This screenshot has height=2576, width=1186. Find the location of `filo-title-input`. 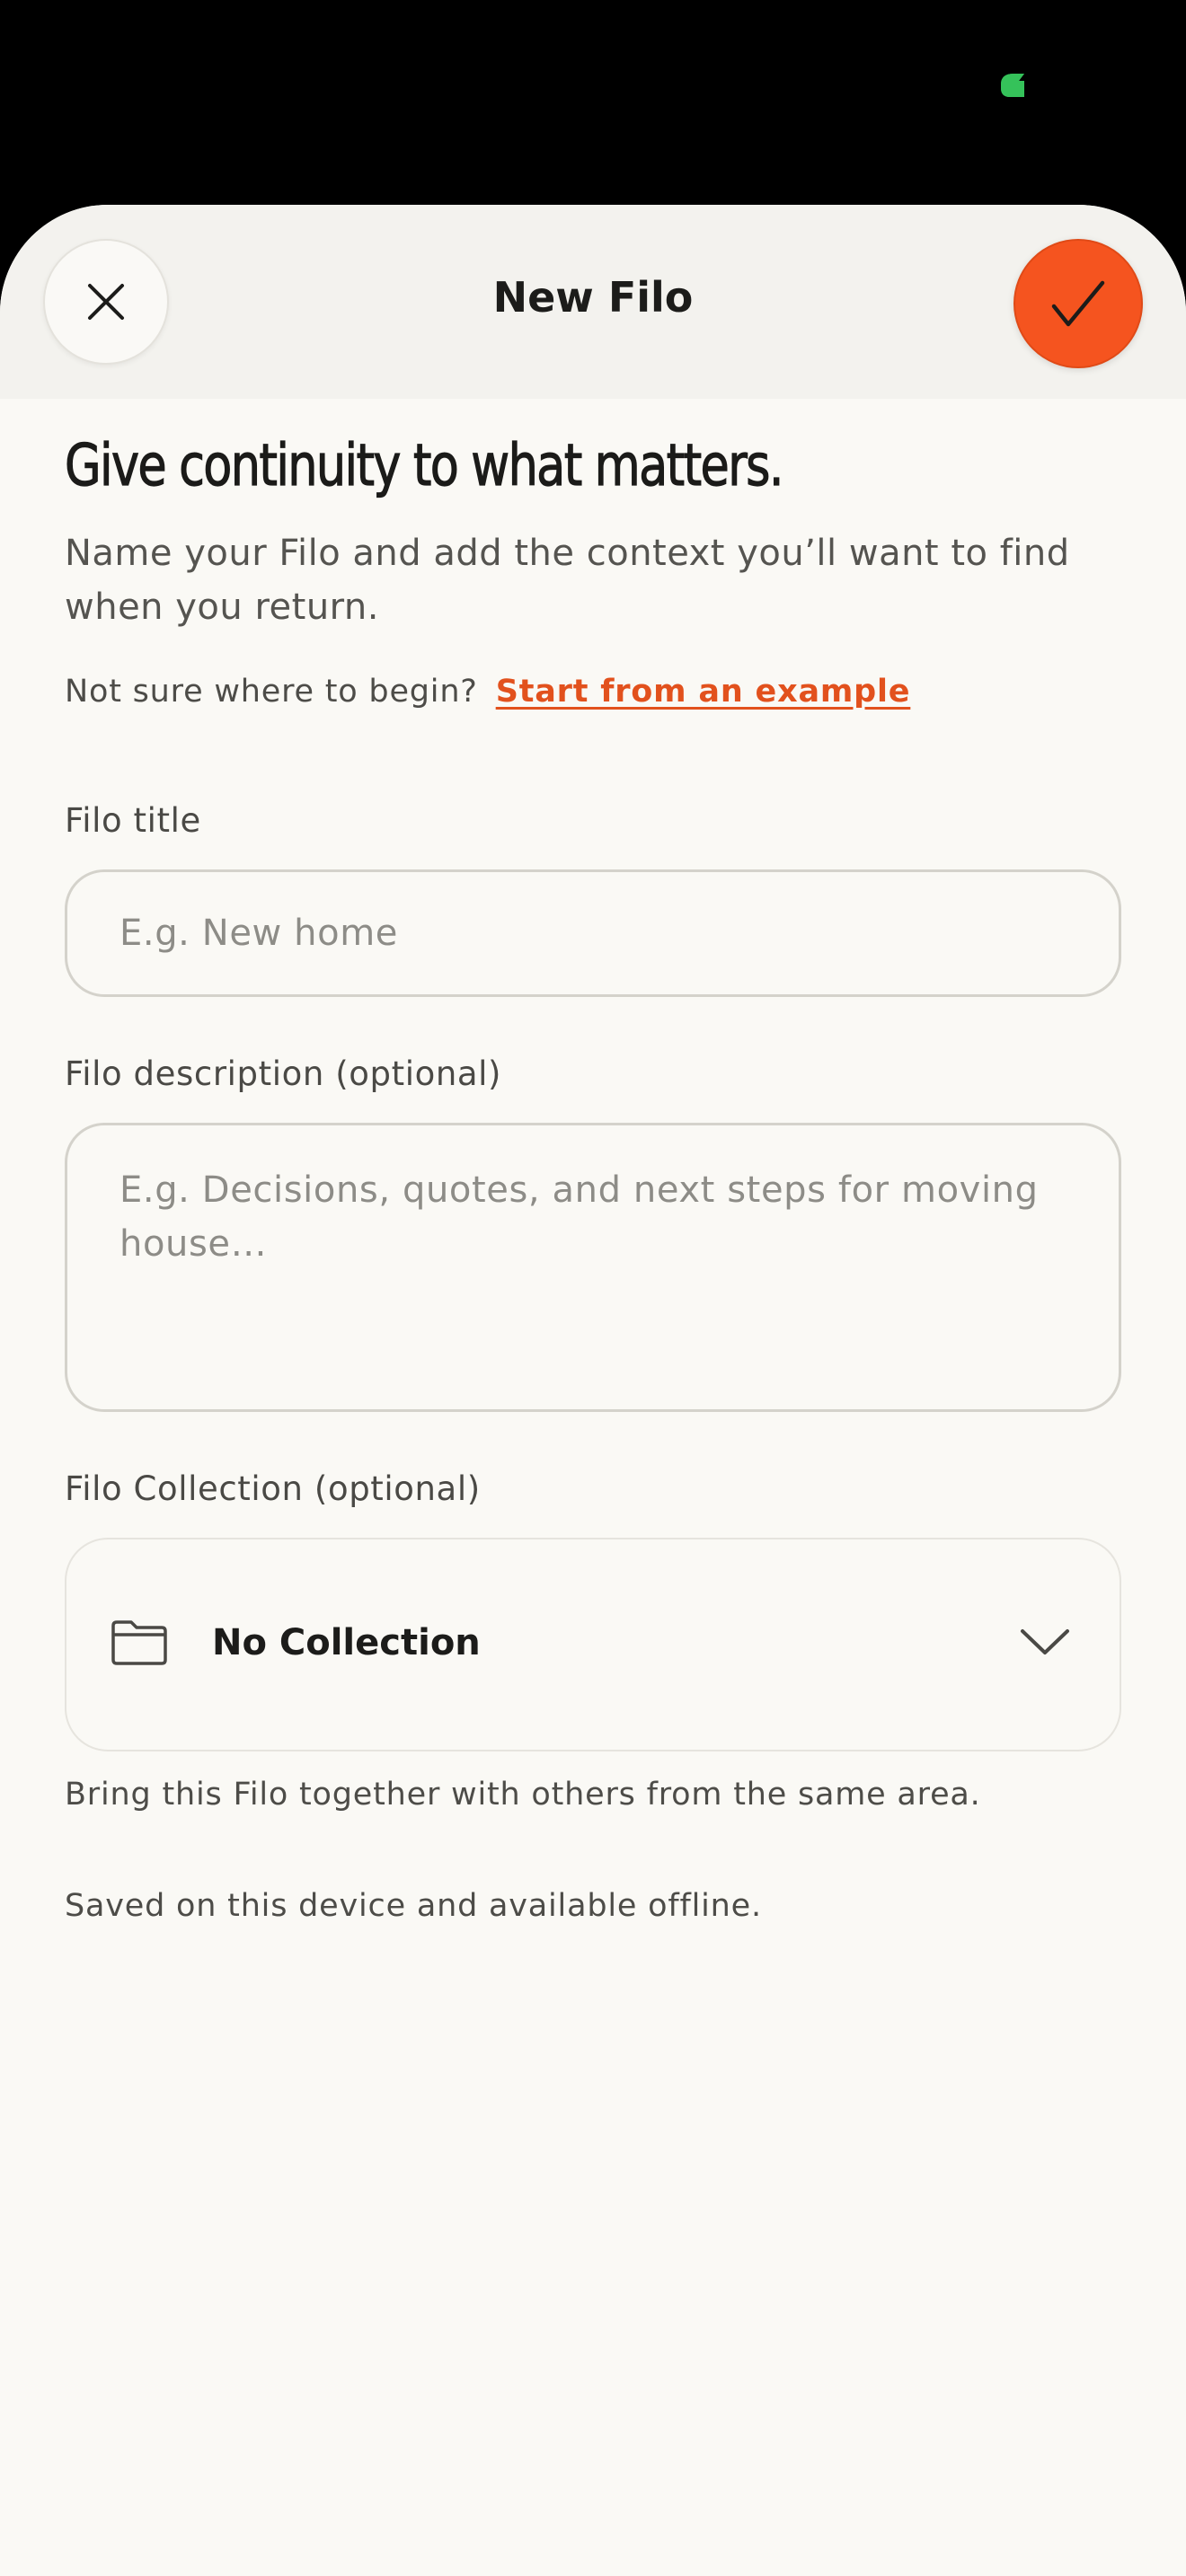

filo-title-input is located at coordinates (593, 933).